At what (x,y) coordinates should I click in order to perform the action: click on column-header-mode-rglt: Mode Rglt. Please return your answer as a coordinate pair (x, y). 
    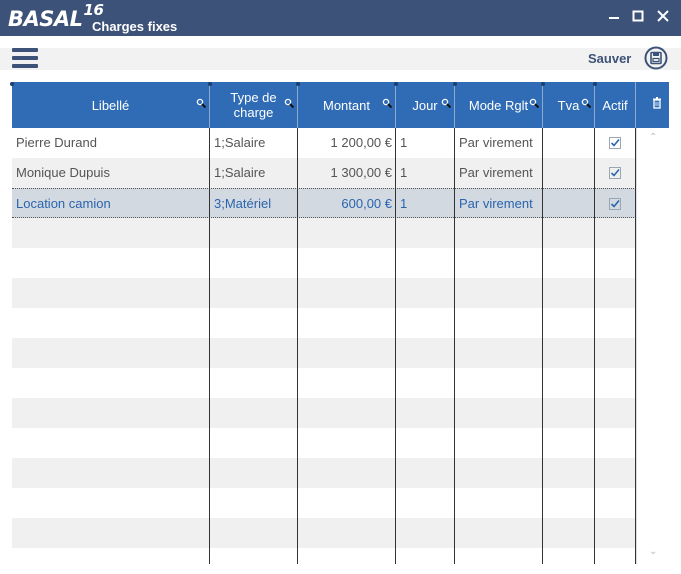
    Looking at the image, I should click on (498, 105).